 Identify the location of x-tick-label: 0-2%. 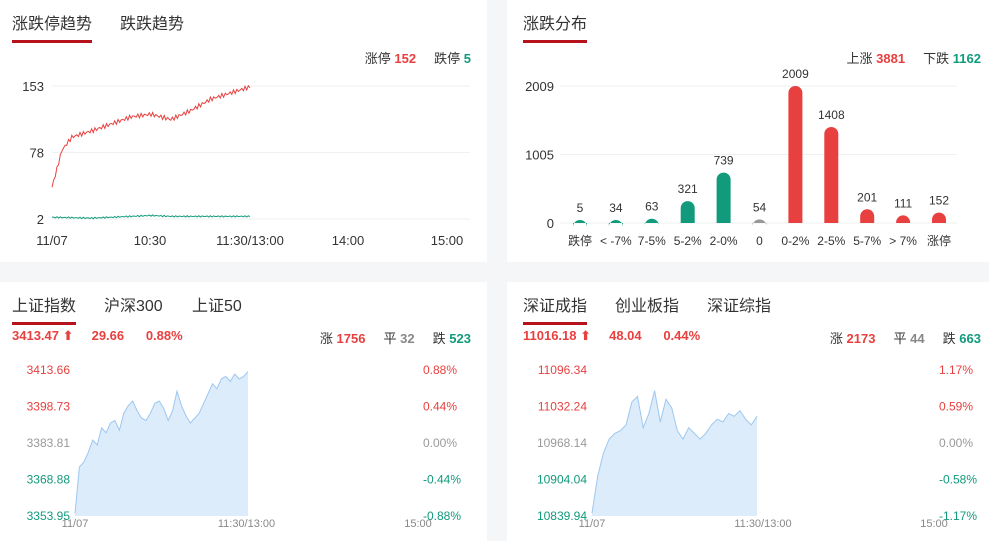
(795, 241).